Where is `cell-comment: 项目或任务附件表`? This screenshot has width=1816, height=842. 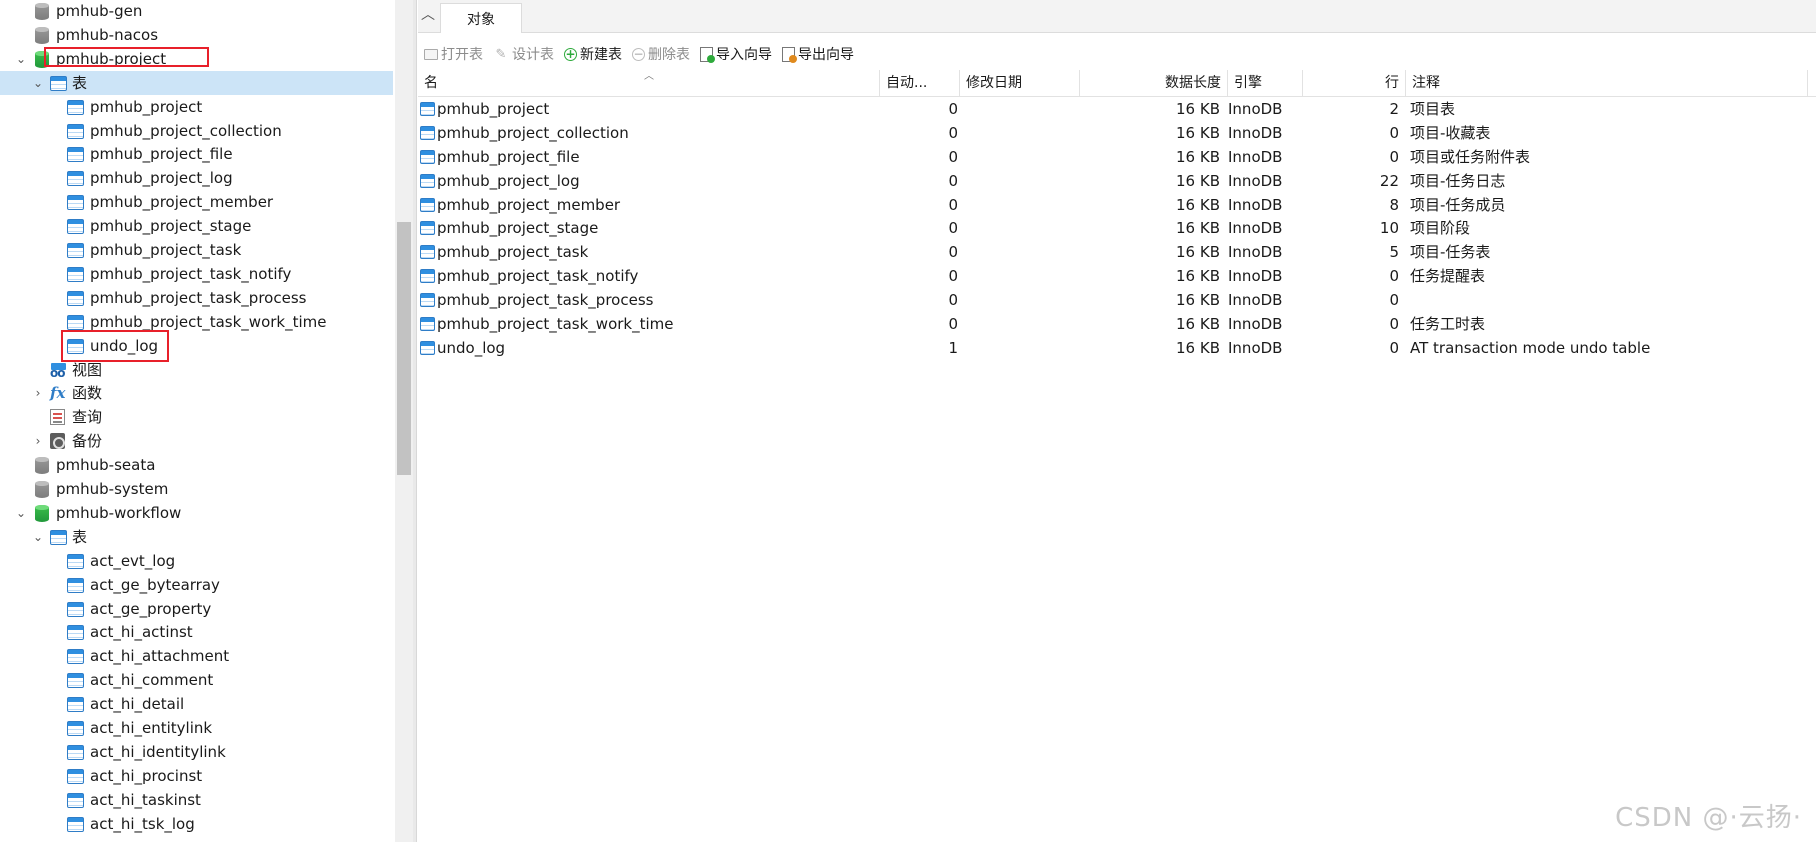 cell-comment: 项目或任务附件表 is located at coordinates (1470, 156).